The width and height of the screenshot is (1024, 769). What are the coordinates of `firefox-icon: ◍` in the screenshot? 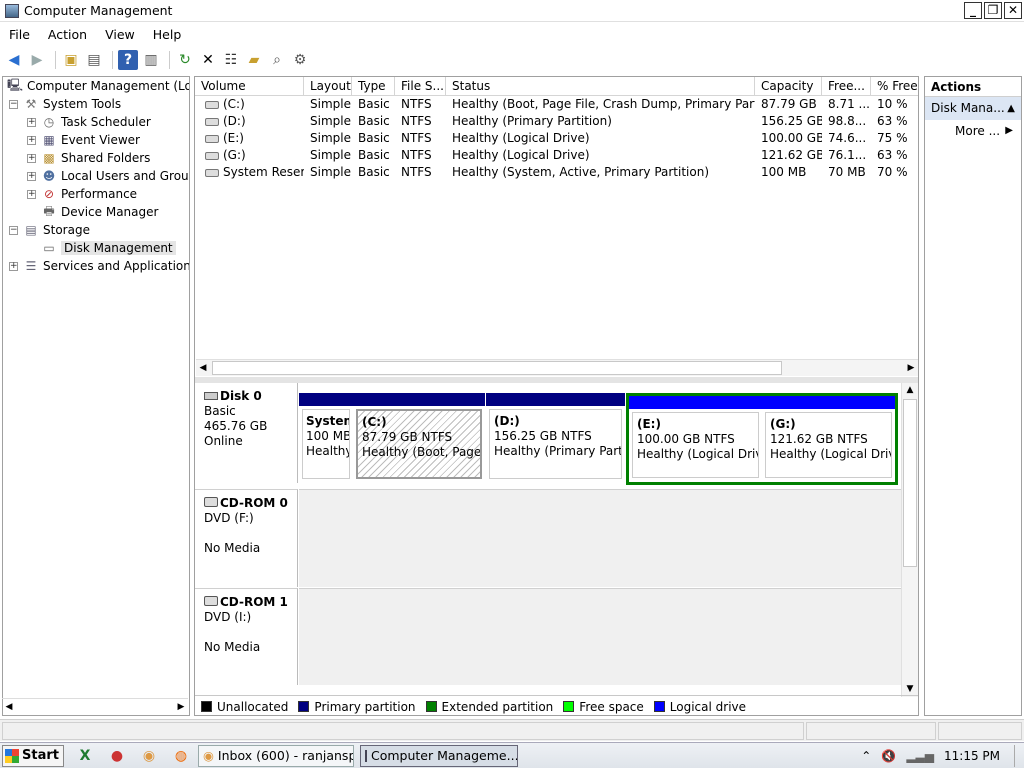 It's located at (181, 756).